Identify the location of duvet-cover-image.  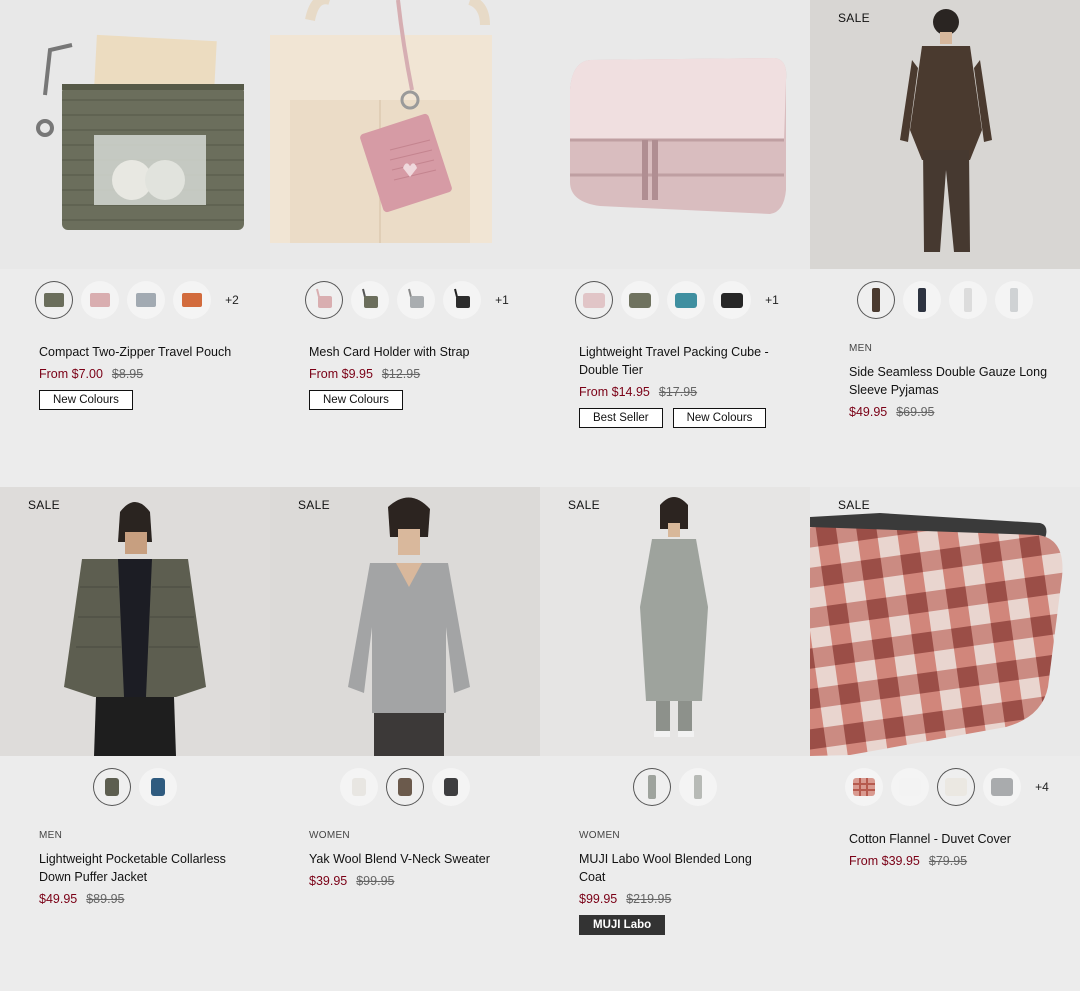
(945, 621).